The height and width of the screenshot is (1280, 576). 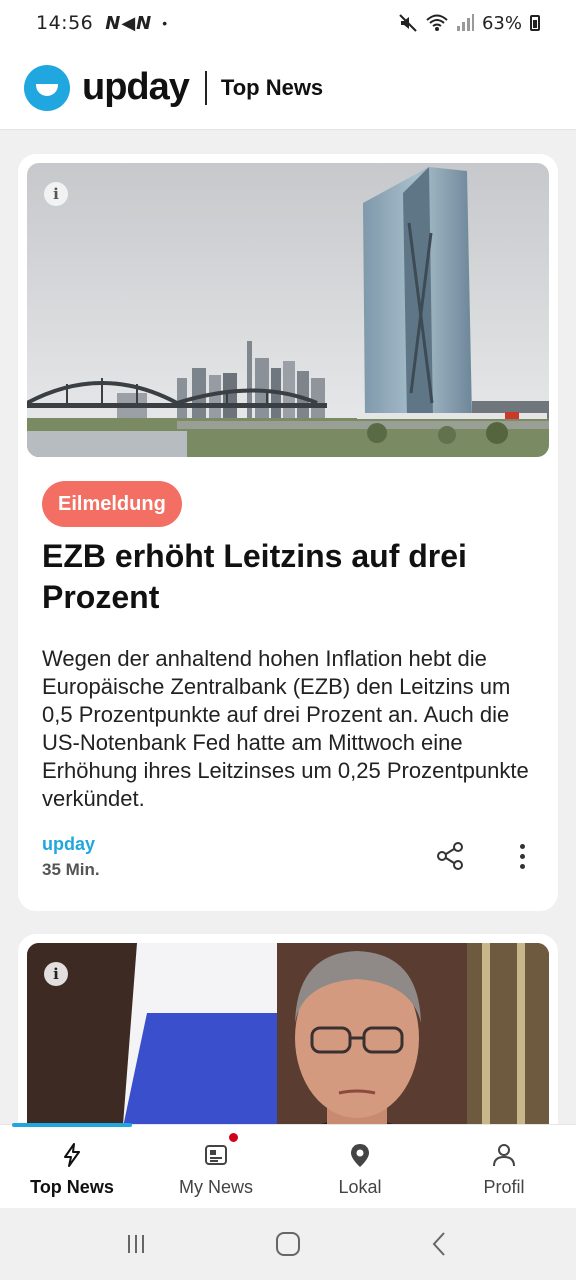 I want to click on nav-label: My News, so click(x=215, y=1187).